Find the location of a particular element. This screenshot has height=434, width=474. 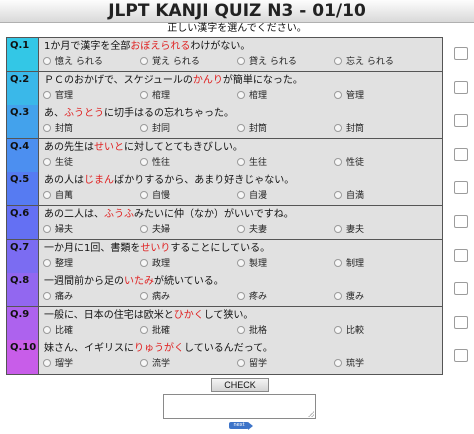

answer-option: 妻夫 is located at coordinates (349, 230).